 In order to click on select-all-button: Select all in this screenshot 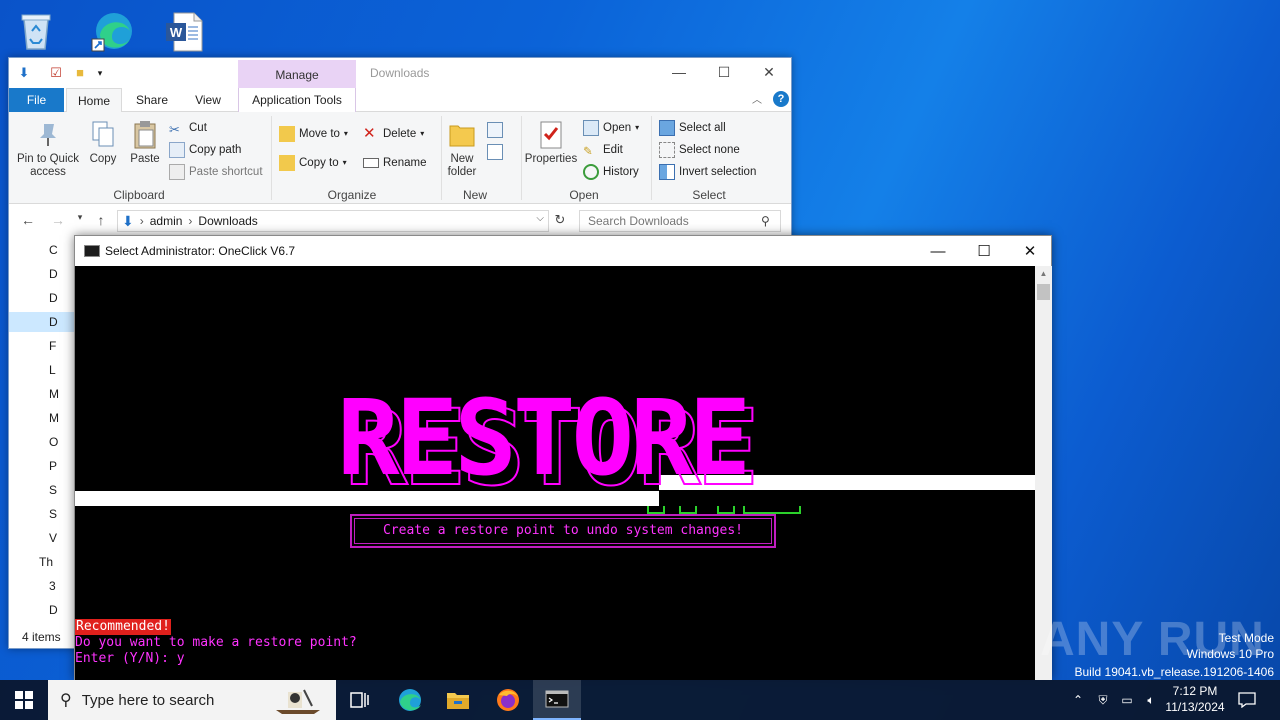, I will do `click(692, 128)`.